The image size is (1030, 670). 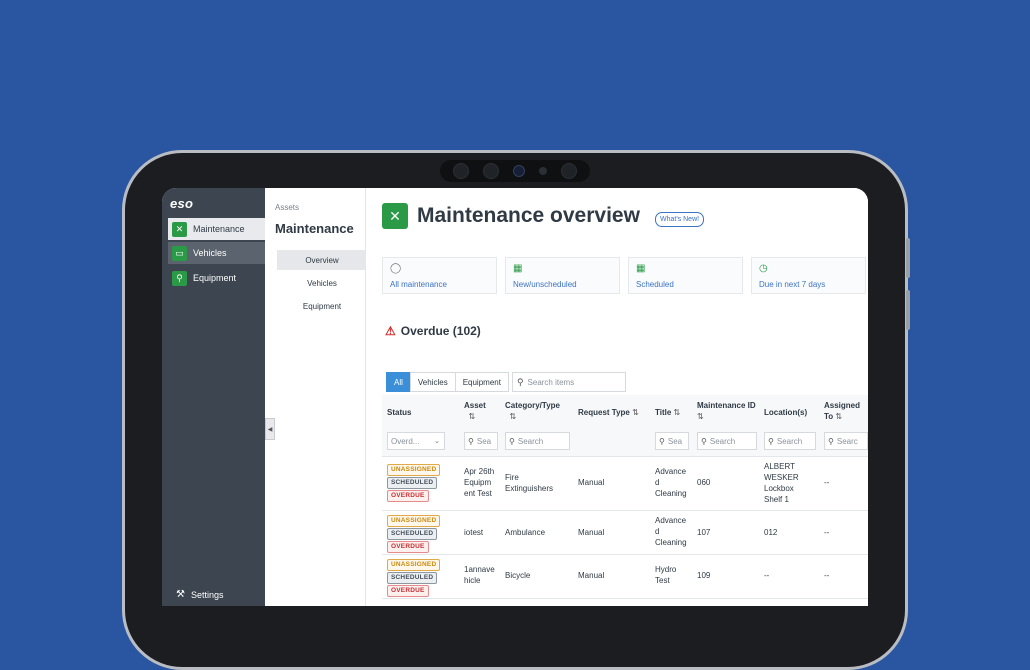 What do you see at coordinates (790, 441) in the screenshot?
I see `location-search-input: ⚲ Search` at bounding box center [790, 441].